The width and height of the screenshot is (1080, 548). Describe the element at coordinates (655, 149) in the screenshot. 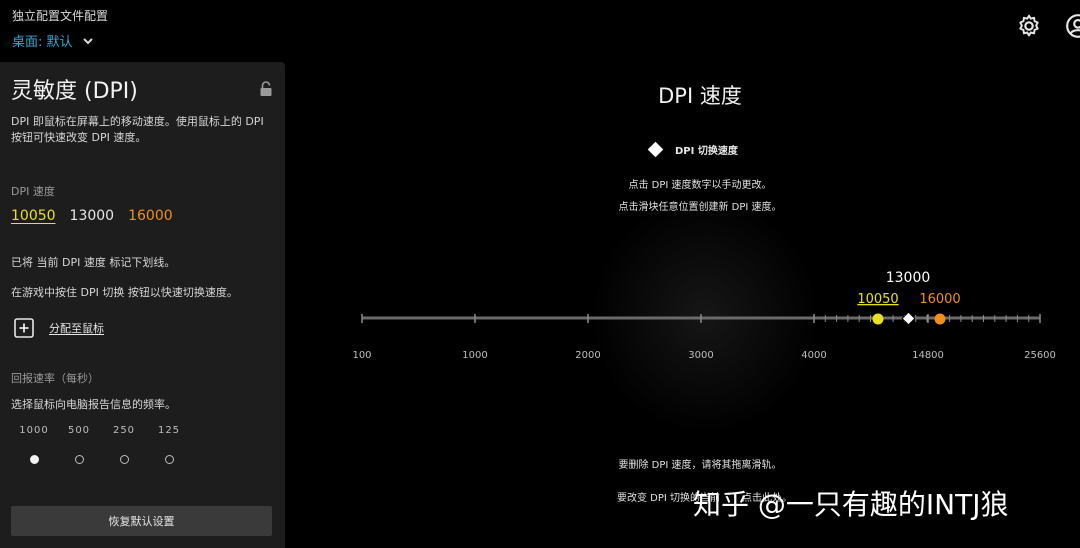

I see `diamond-icon` at that location.